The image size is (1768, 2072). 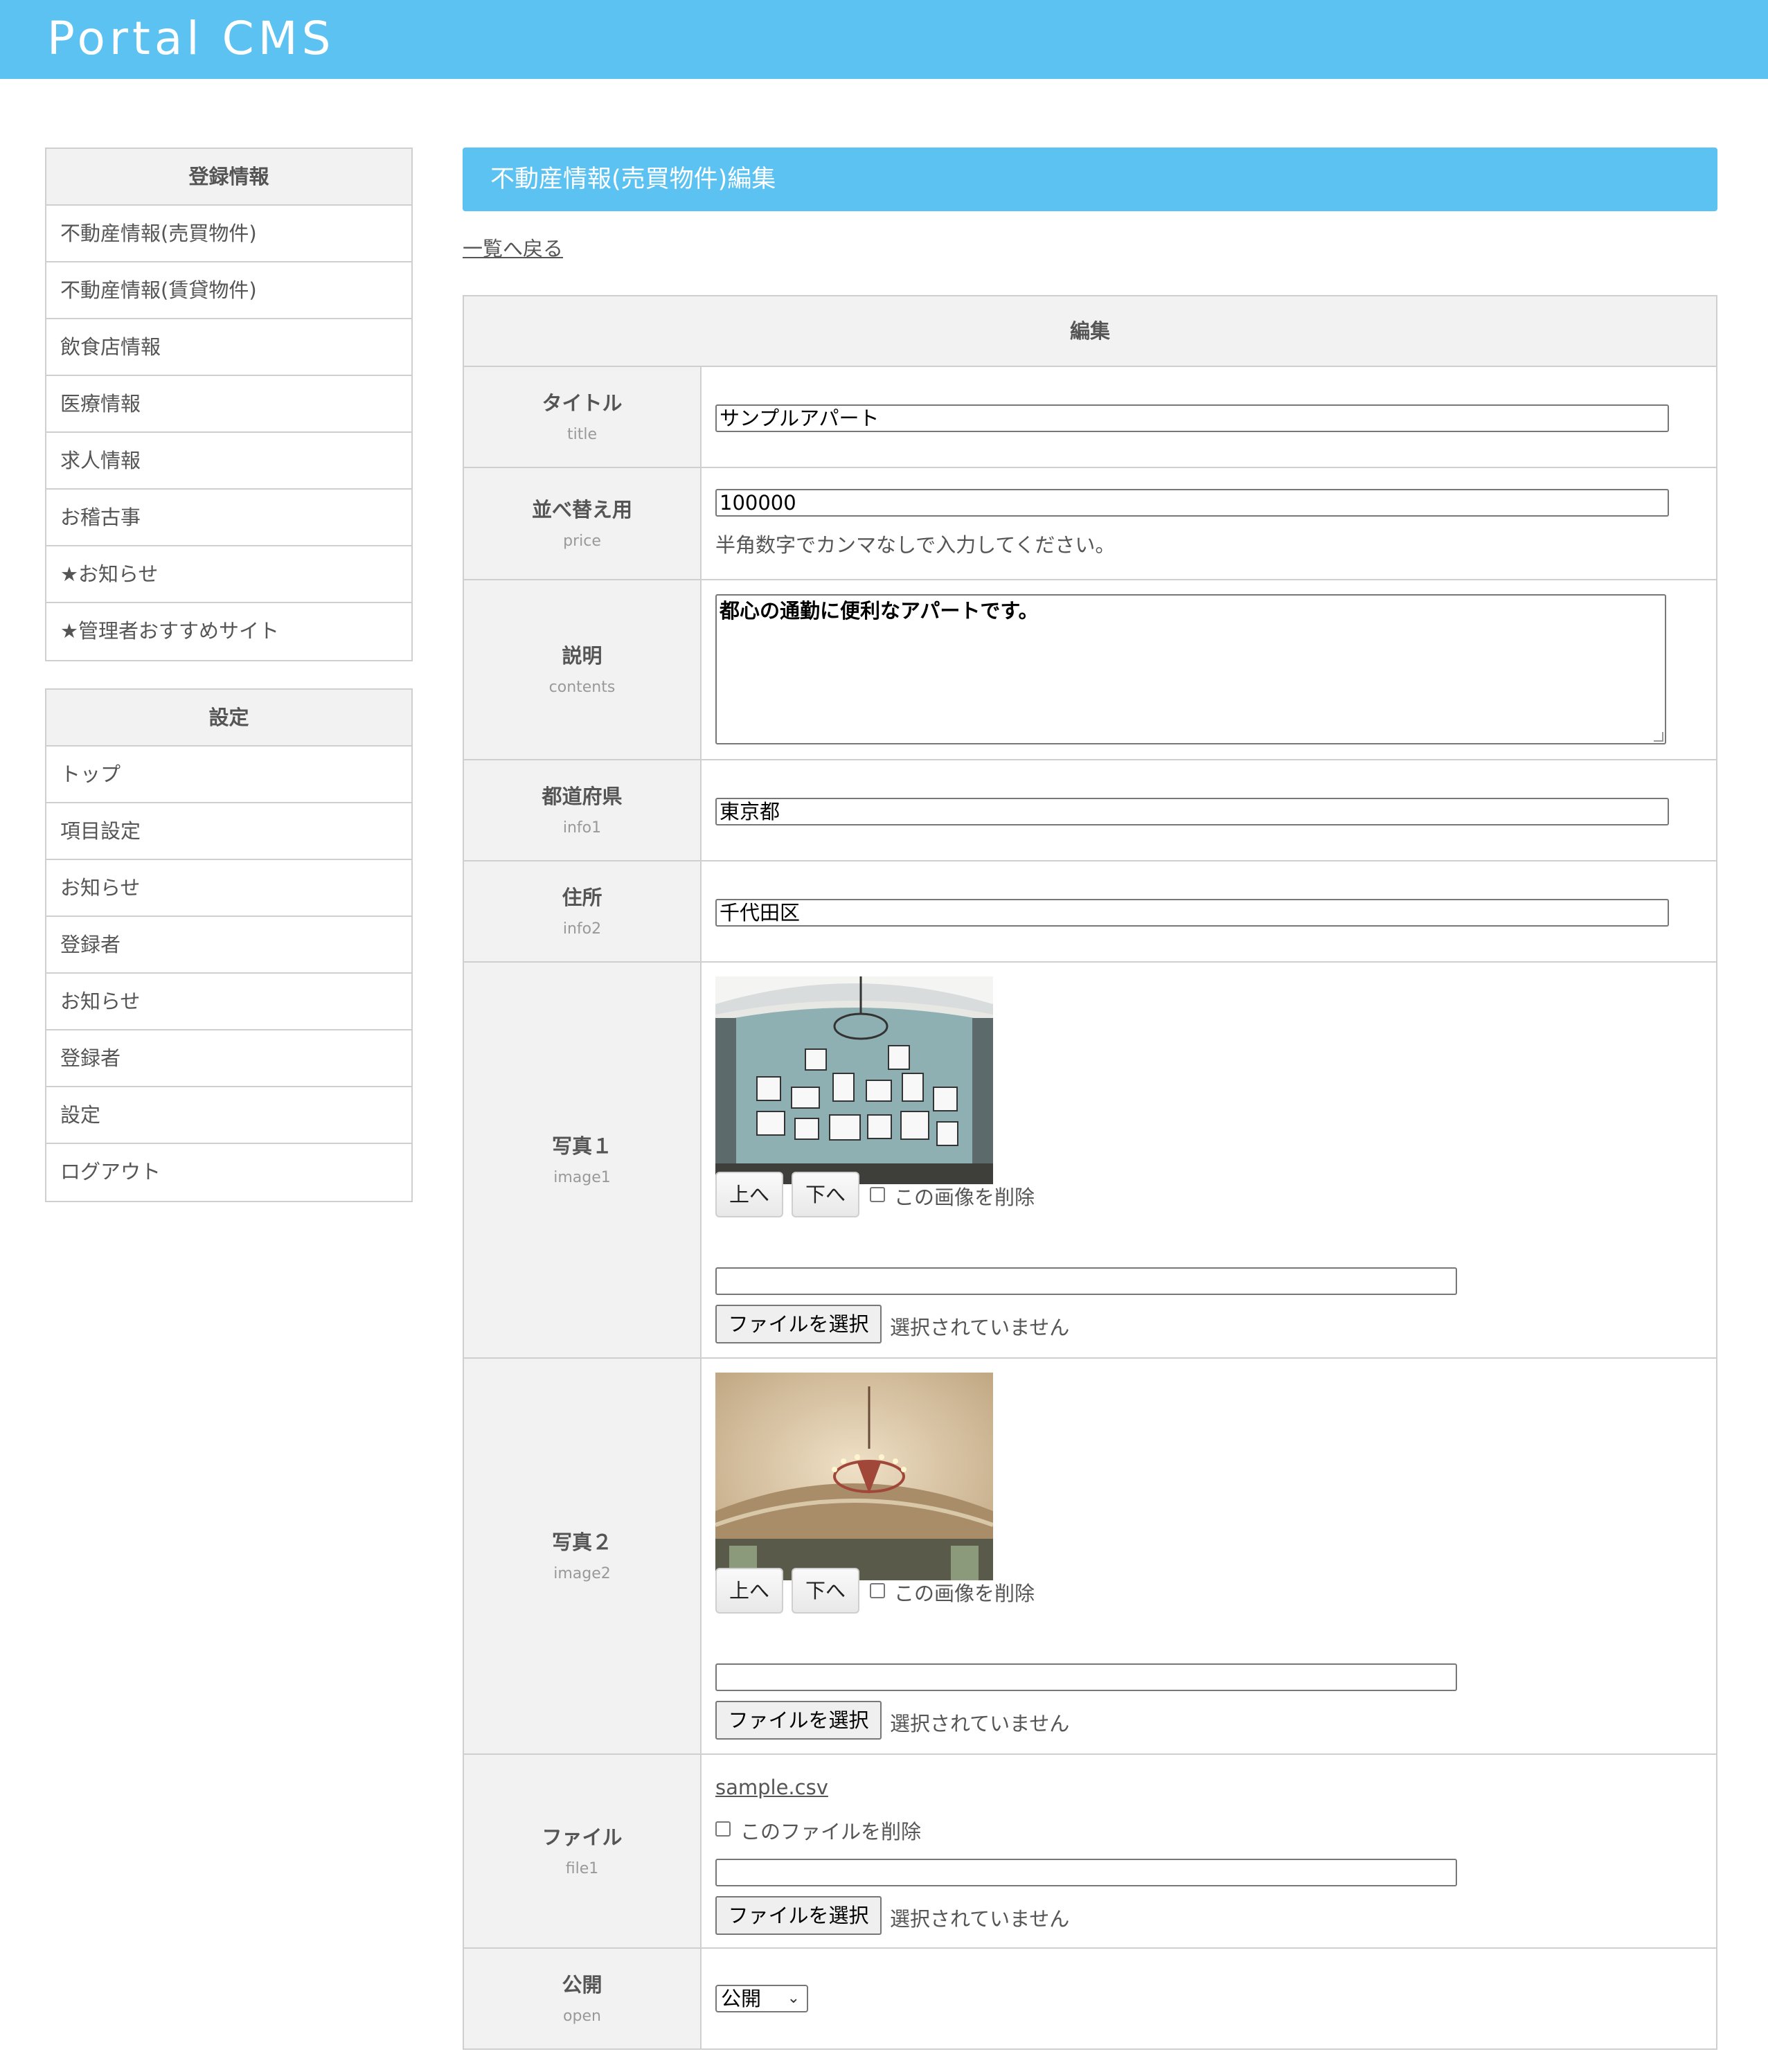 What do you see at coordinates (228, 631) in the screenshot?
I see `sidebar-item-recommended-sites: ★管理者おすすめサイト` at bounding box center [228, 631].